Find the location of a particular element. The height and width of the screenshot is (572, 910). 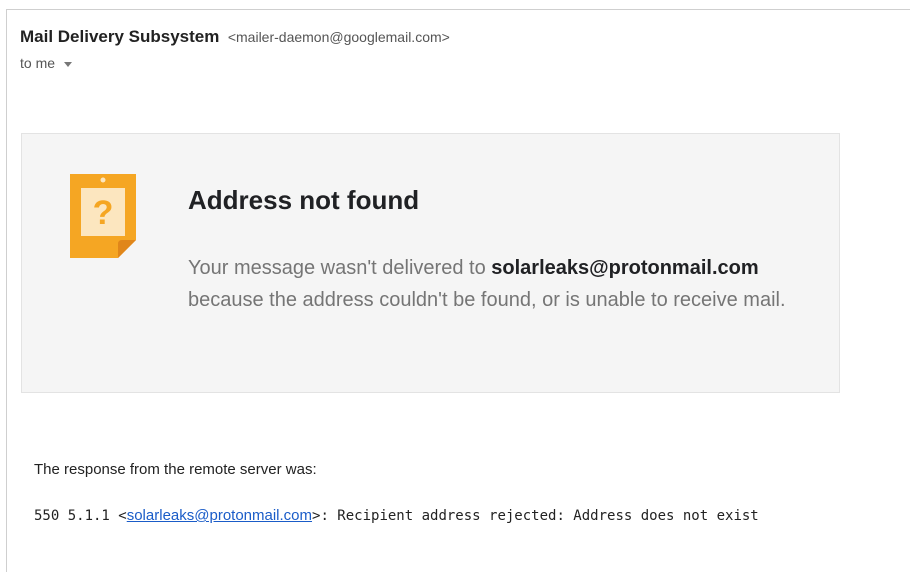

sender-email: <mailer-daemon@googlemail.com> is located at coordinates (338, 37).